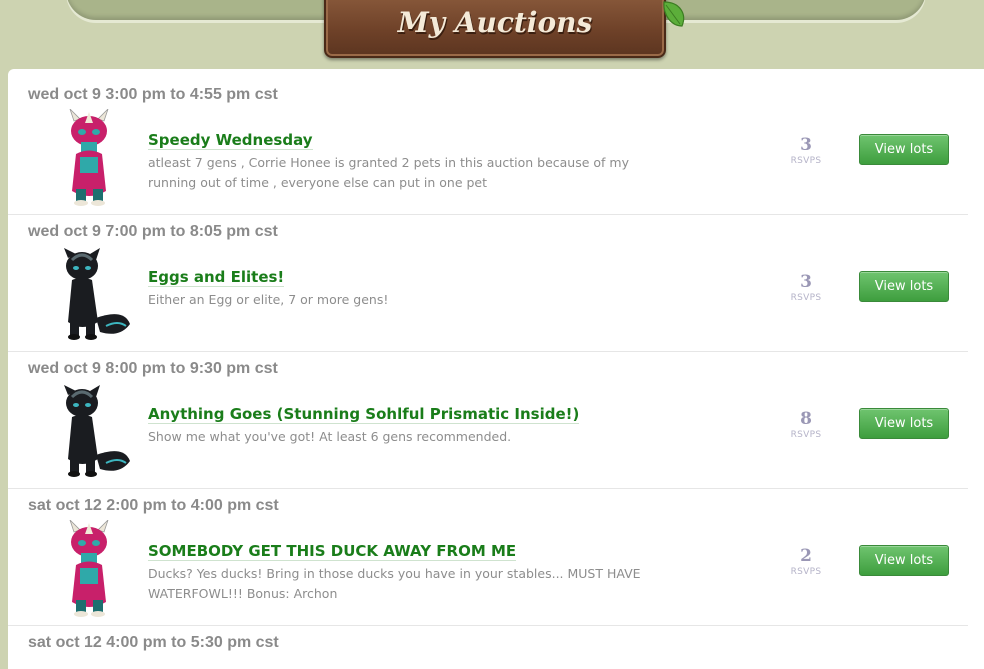  I want to click on auction-title-link: Speedy Wednesday, so click(230, 140).